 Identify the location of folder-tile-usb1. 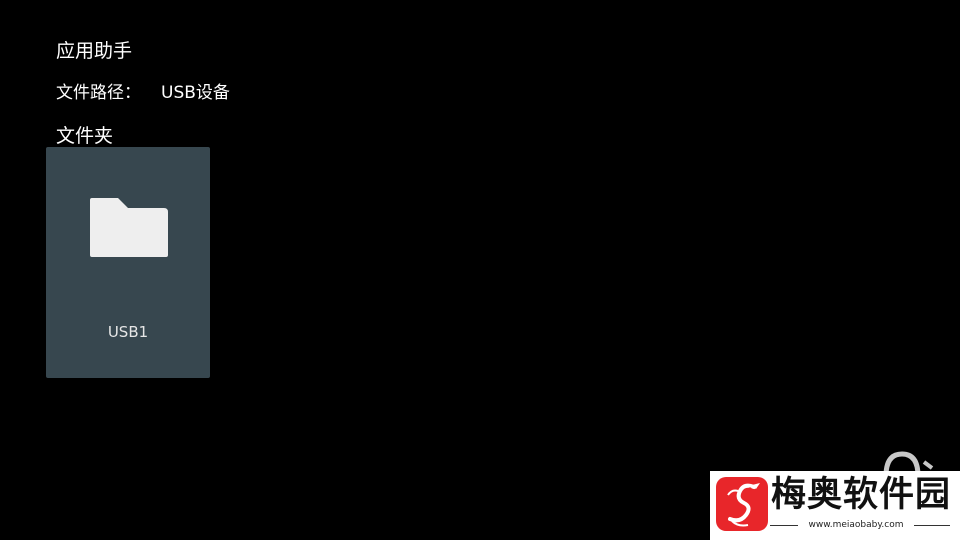
(128, 262).